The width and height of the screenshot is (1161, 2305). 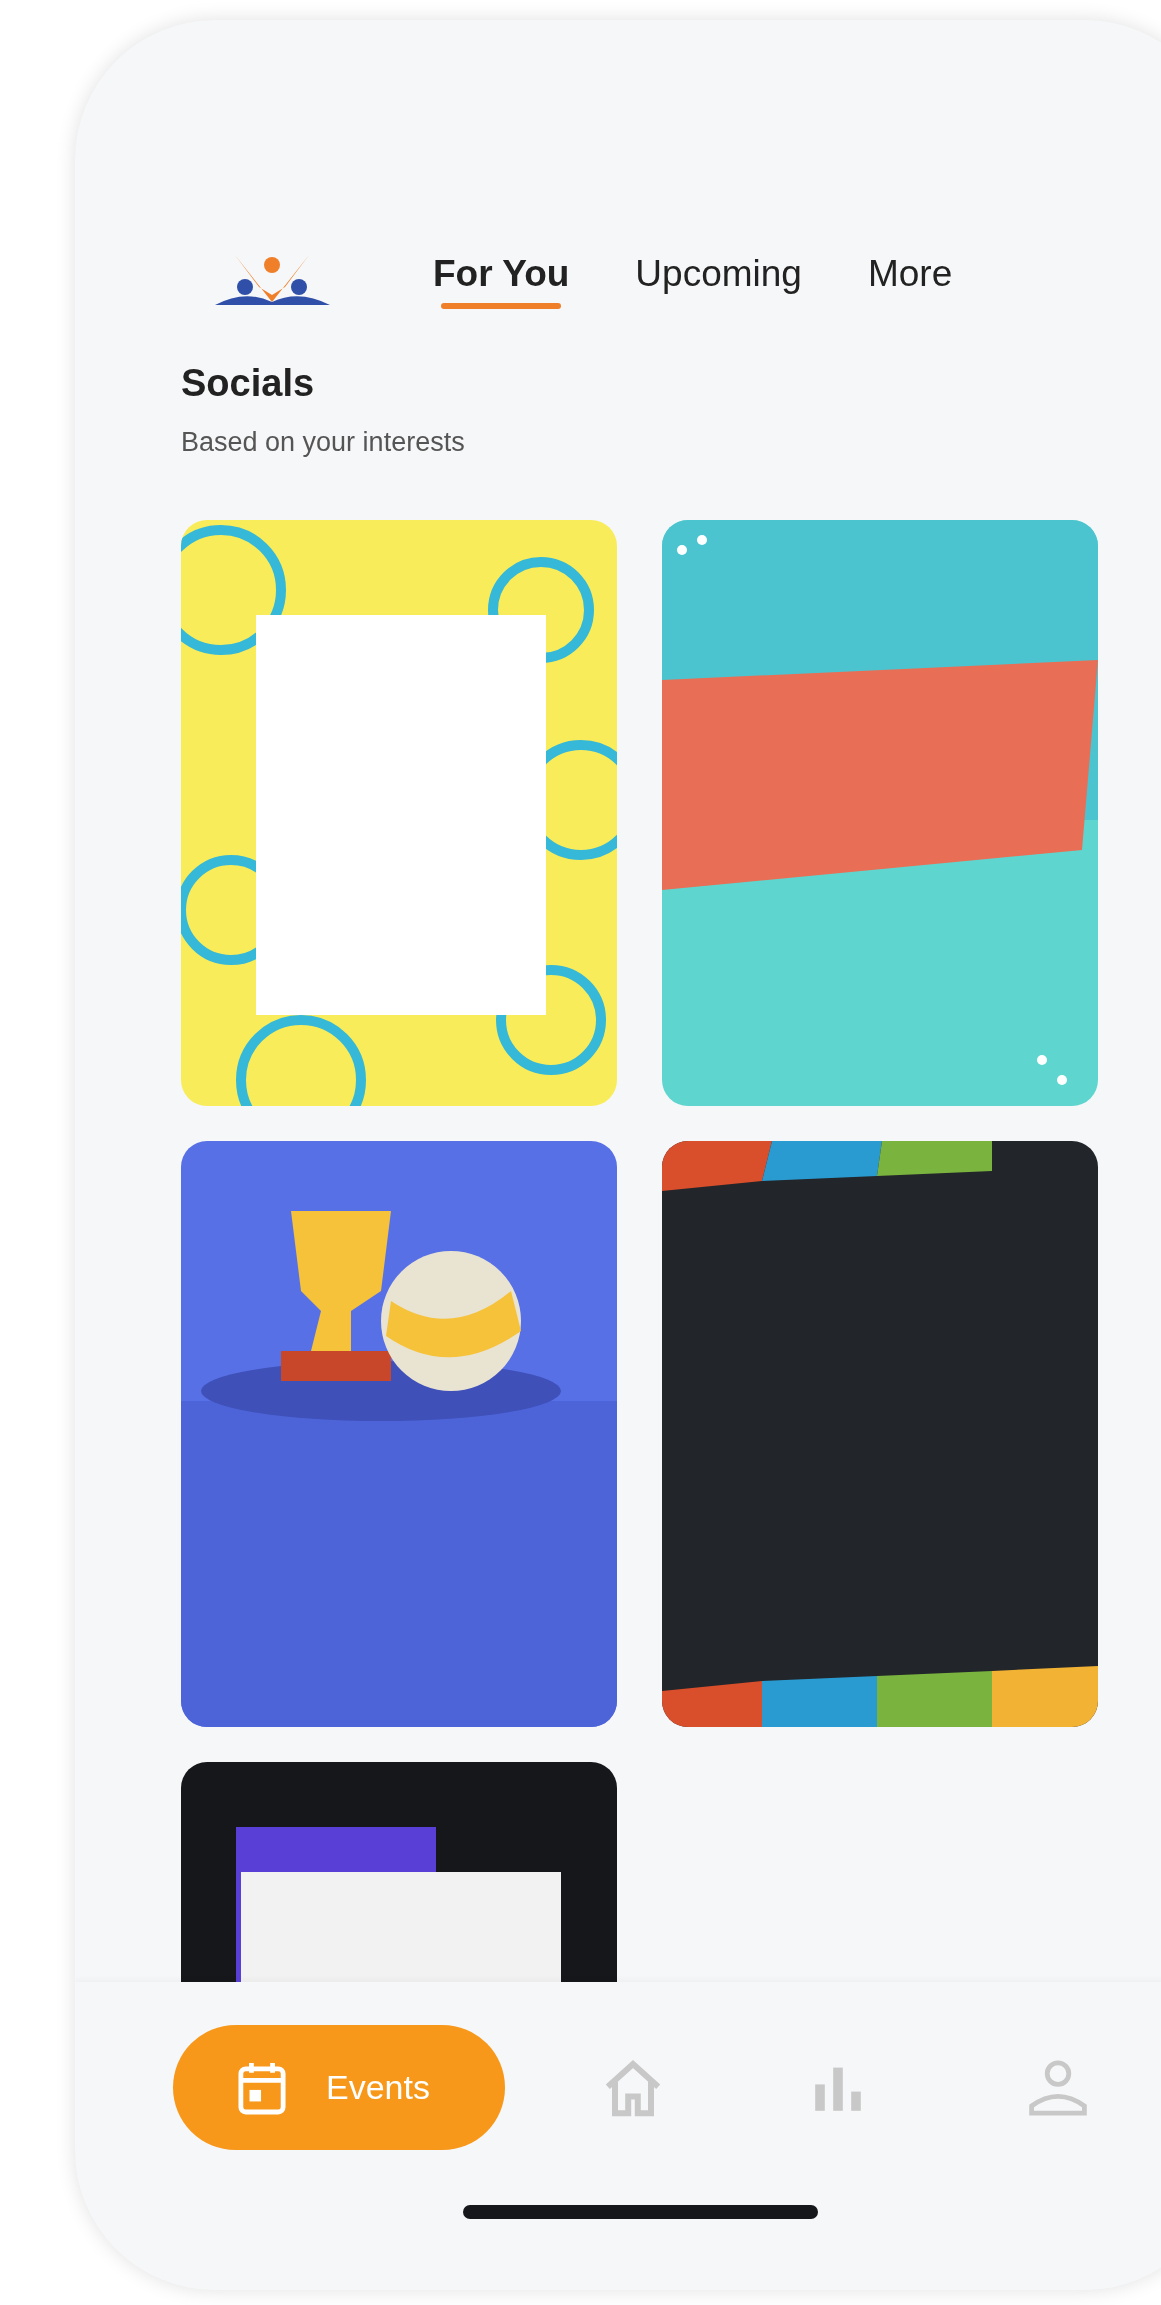 What do you see at coordinates (910, 277) in the screenshot?
I see `tab: More` at bounding box center [910, 277].